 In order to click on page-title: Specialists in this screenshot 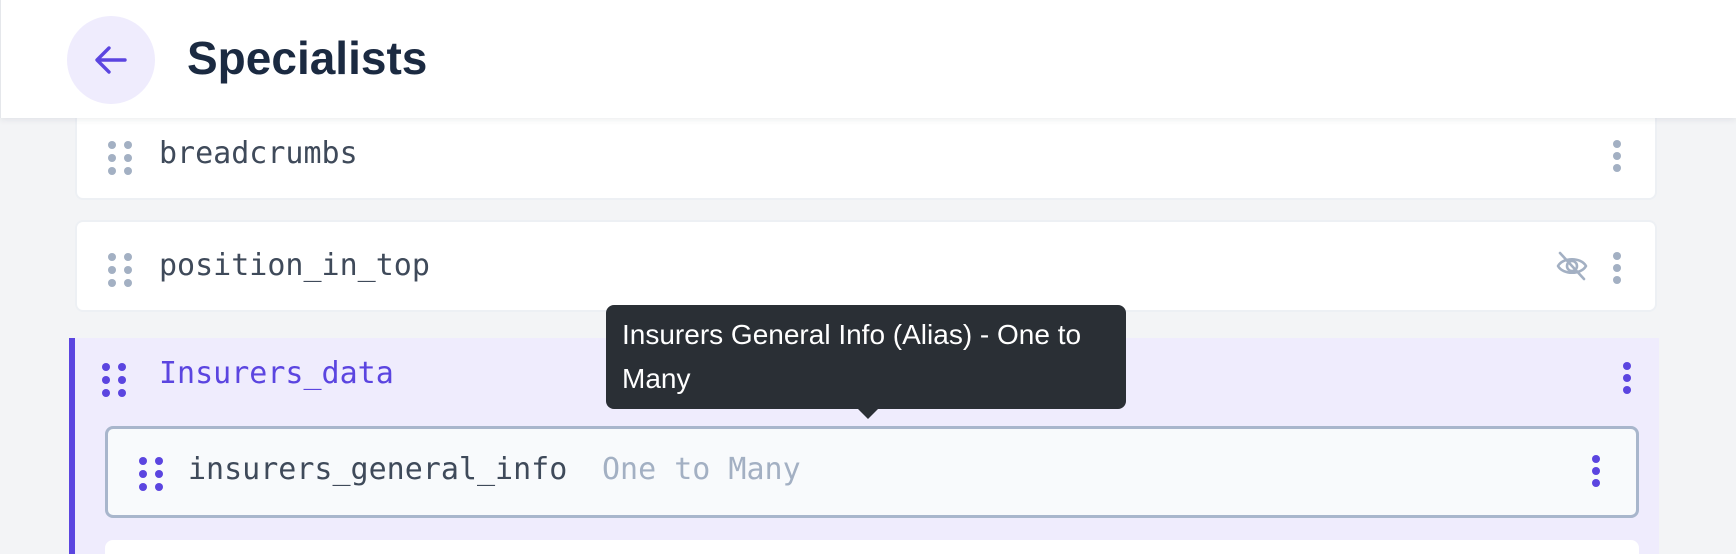, I will do `click(307, 58)`.